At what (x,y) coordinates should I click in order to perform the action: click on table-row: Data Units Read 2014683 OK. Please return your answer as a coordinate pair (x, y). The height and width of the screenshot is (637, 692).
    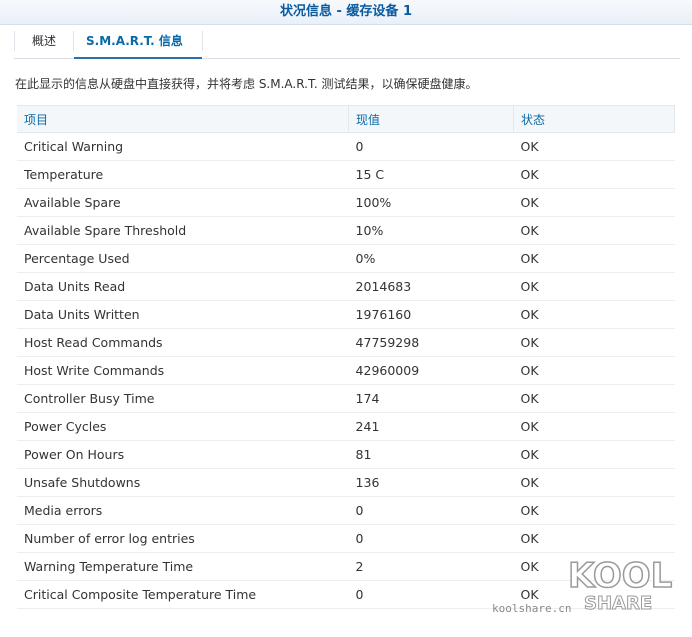
    Looking at the image, I should click on (346, 286).